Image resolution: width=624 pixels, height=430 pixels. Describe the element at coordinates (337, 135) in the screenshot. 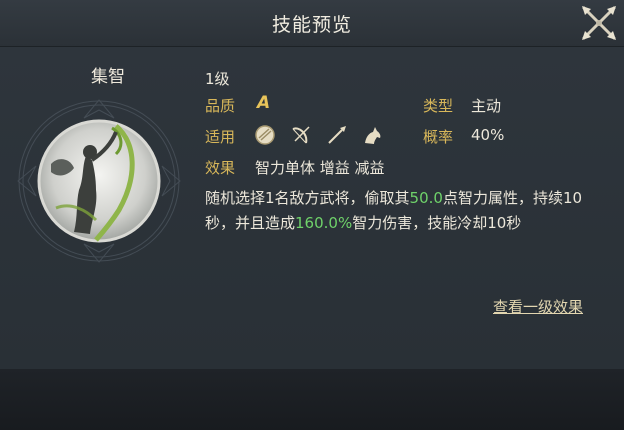

I see `spear-icon` at that location.